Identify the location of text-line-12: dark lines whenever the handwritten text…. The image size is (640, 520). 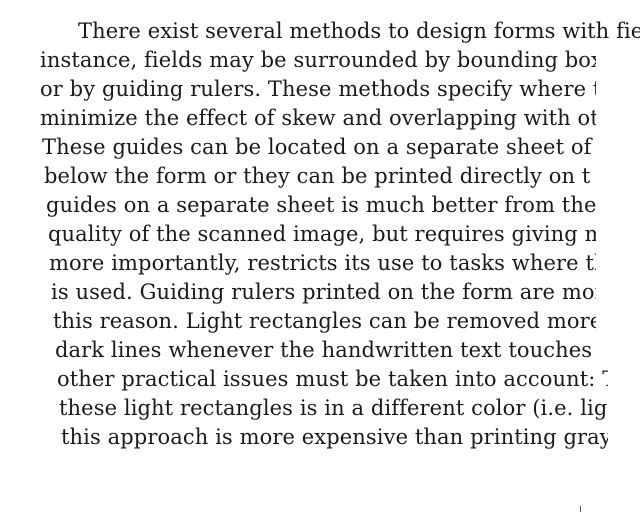
(325, 350).